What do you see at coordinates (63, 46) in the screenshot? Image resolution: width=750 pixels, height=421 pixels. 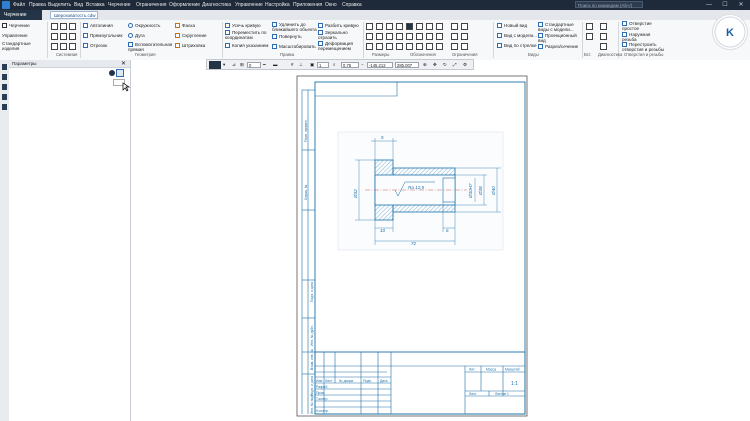 I see `copy-icon` at bounding box center [63, 46].